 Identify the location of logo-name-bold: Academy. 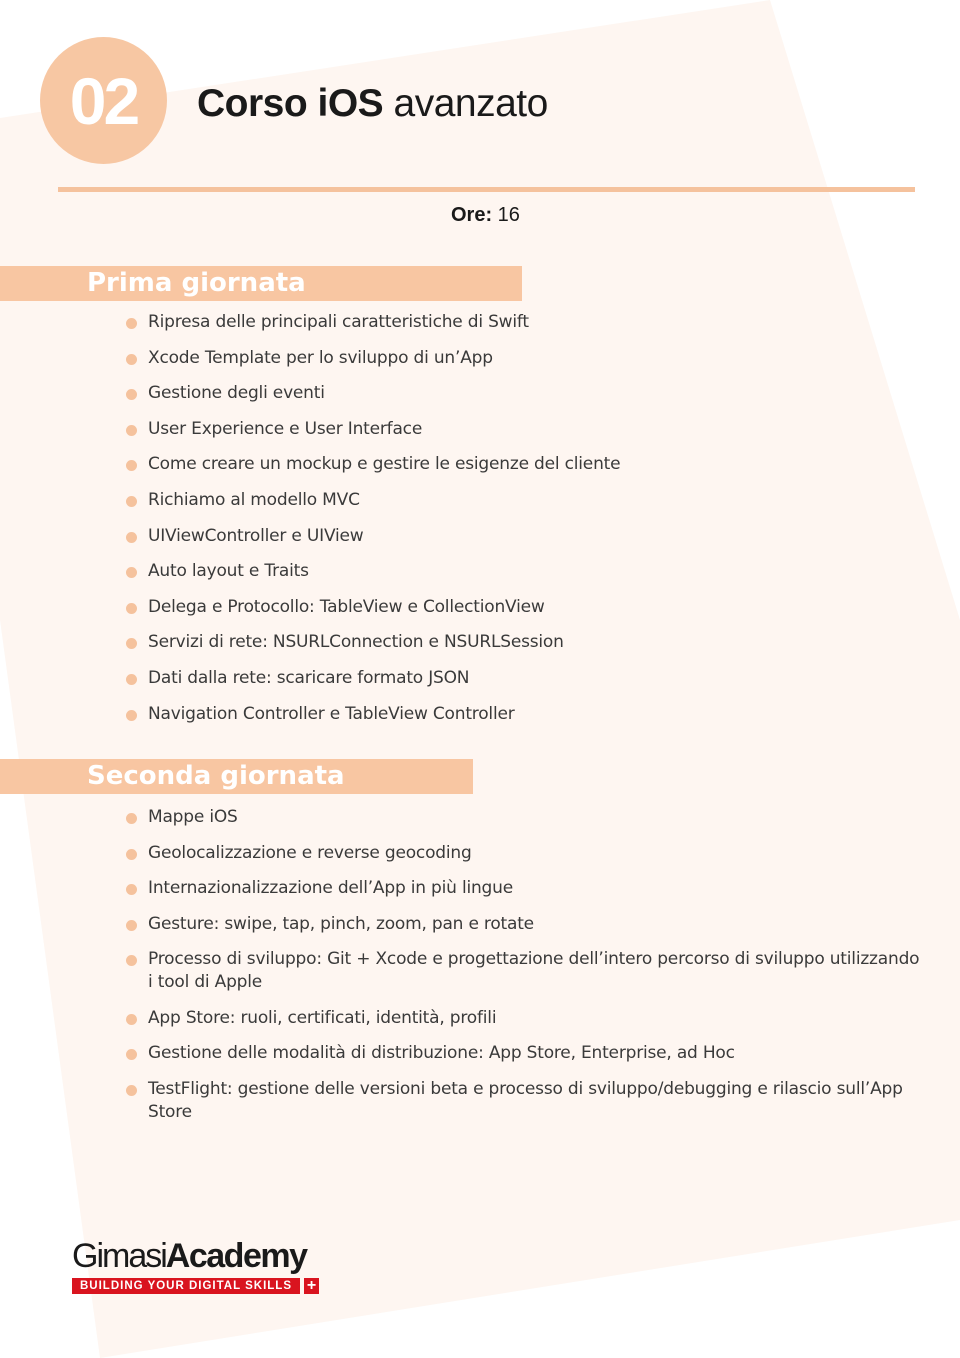
(236, 1256).